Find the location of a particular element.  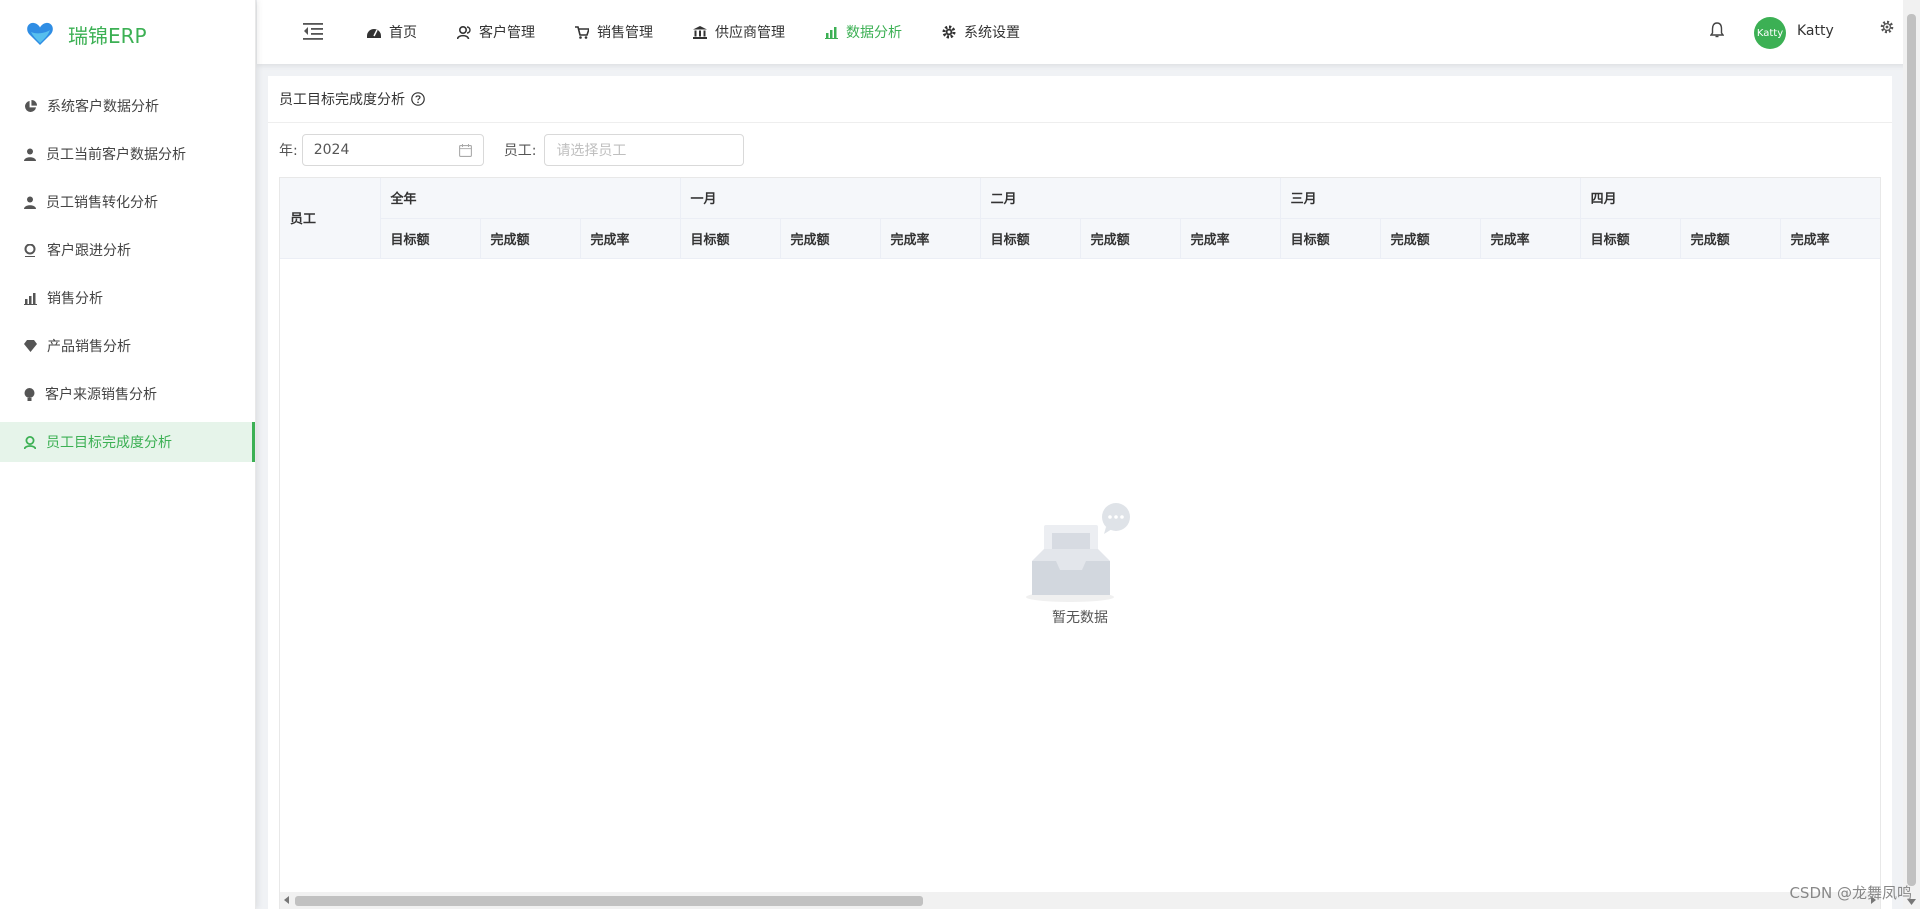

sidebar-item-label: 员工目标完成度分析 is located at coordinates (109, 443).